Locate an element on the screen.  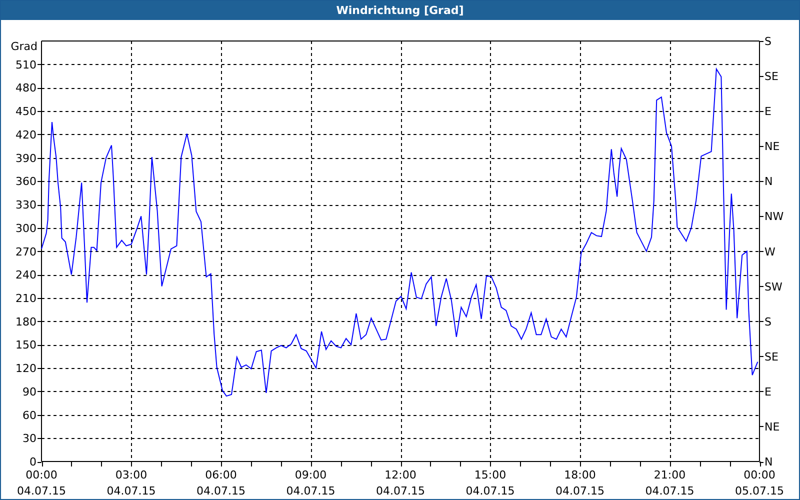
y-tick-label: 360 is located at coordinates (26, 181).